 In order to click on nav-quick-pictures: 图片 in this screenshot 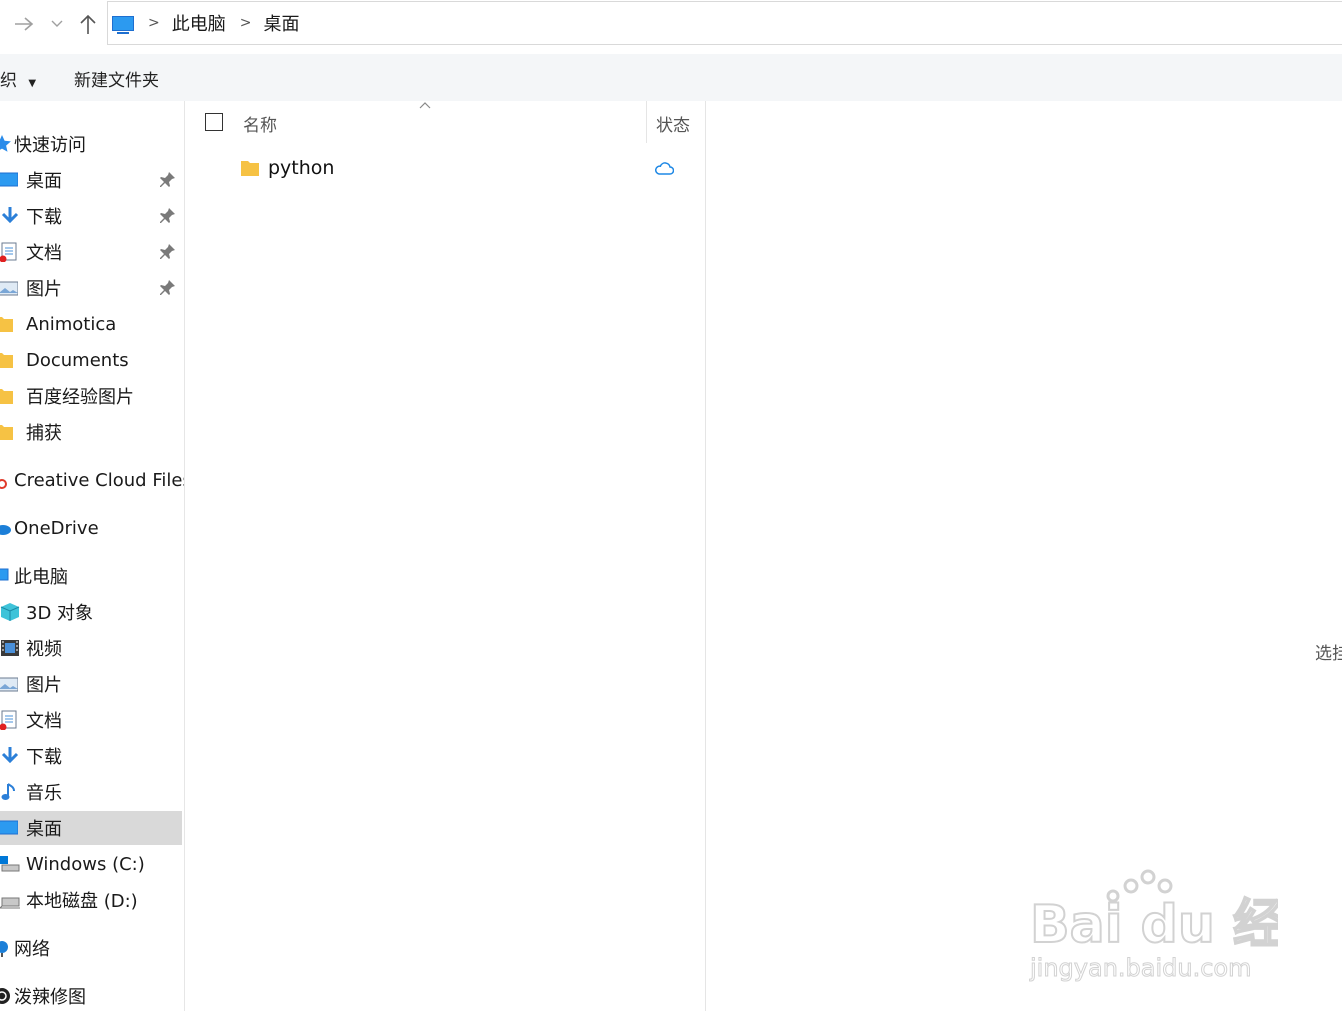, I will do `click(91, 288)`.